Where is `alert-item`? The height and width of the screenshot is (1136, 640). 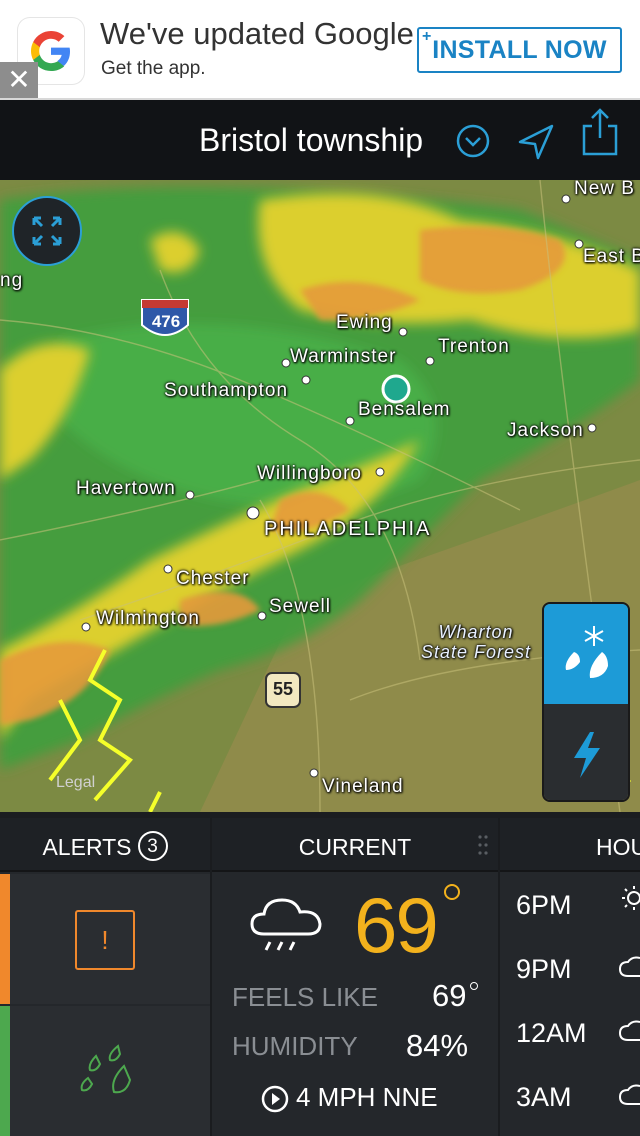
alert-item is located at coordinates (105, 1071).